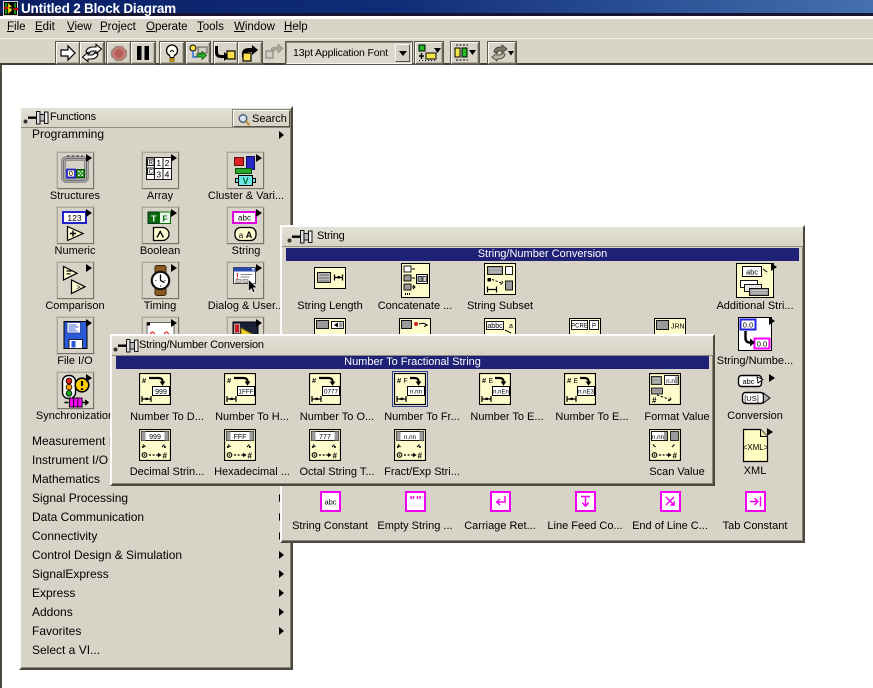 This screenshot has width=873, height=688. Describe the element at coordinates (158, 175) in the screenshot. I see `svg-text: 3` at that location.